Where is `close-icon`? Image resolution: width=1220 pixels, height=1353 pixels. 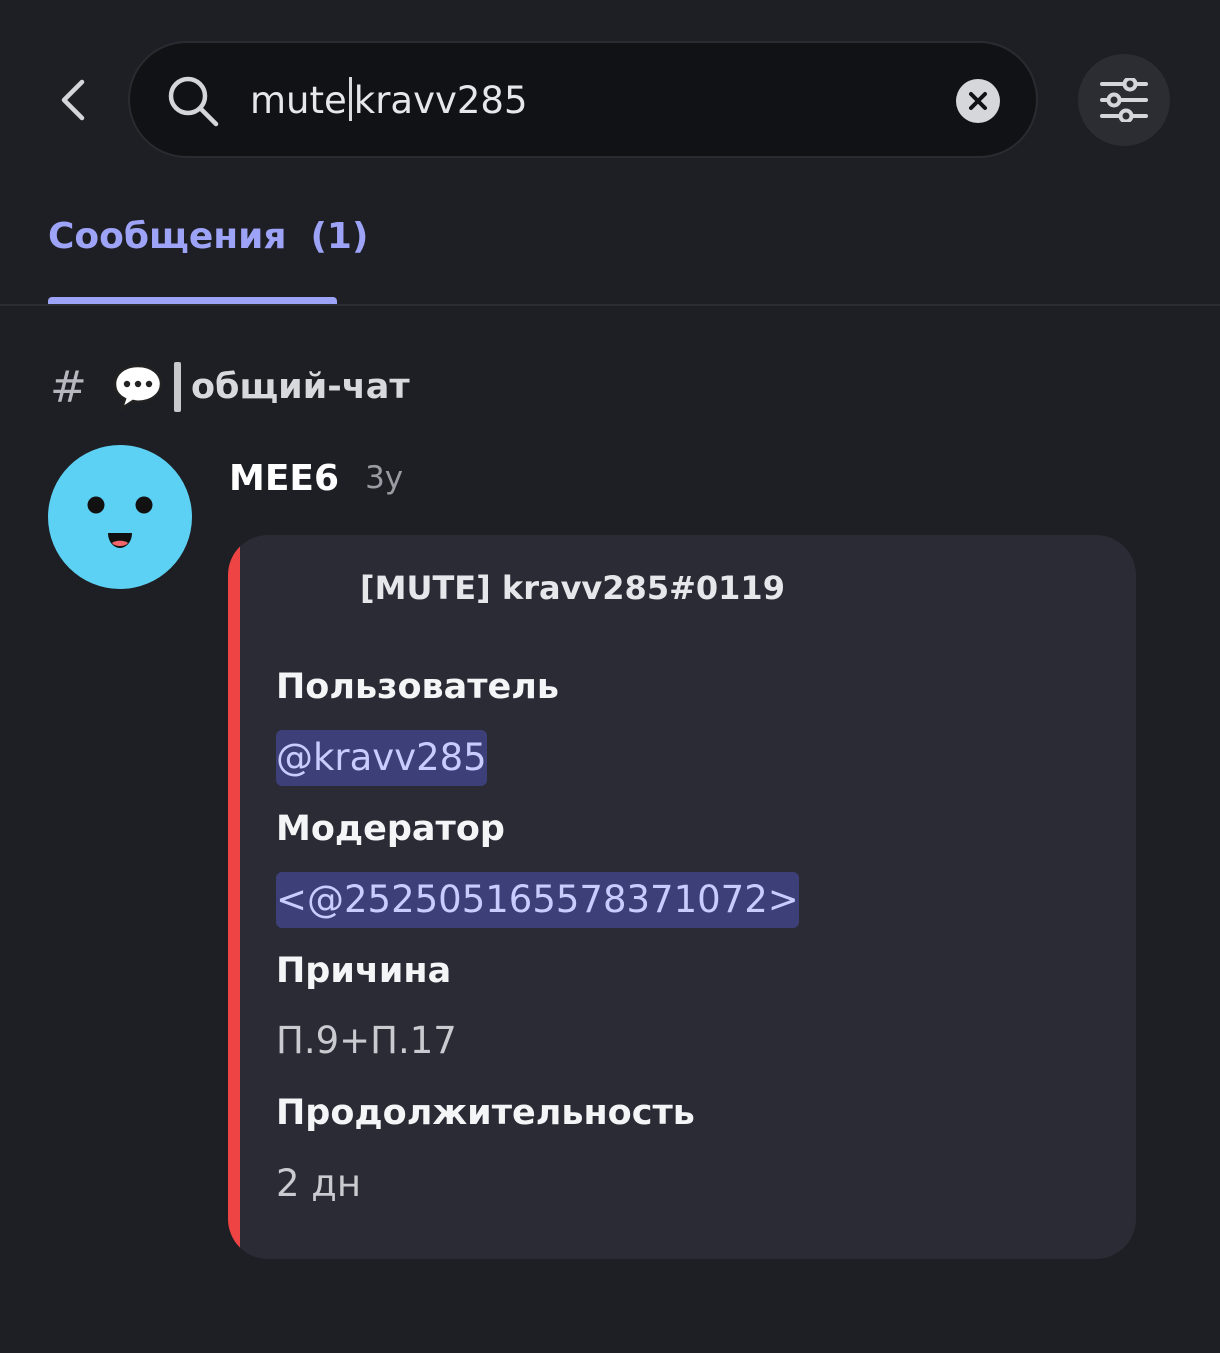 close-icon is located at coordinates (978, 101).